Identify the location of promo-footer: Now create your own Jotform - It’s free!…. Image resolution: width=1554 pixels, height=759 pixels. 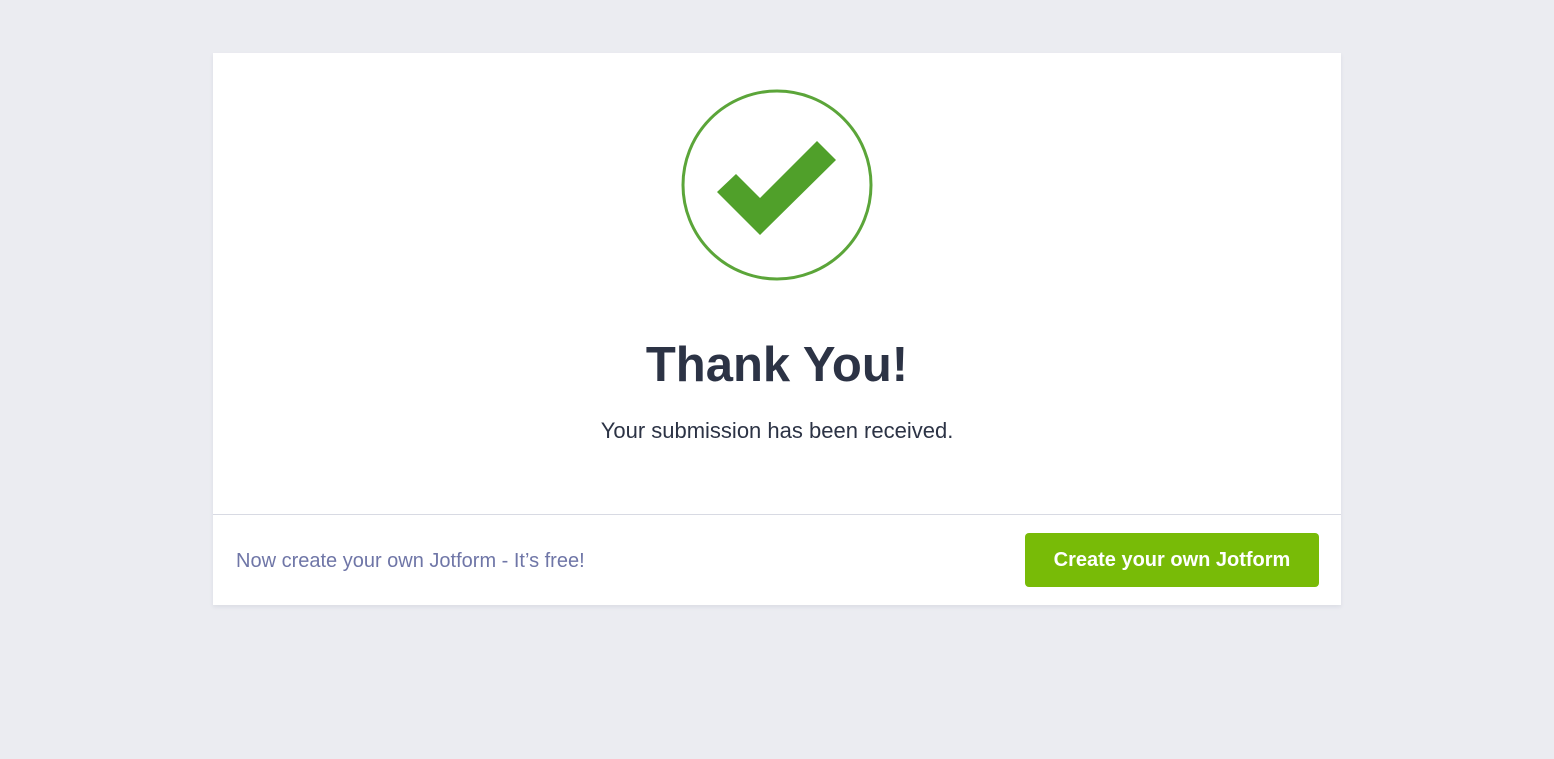
(777, 560).